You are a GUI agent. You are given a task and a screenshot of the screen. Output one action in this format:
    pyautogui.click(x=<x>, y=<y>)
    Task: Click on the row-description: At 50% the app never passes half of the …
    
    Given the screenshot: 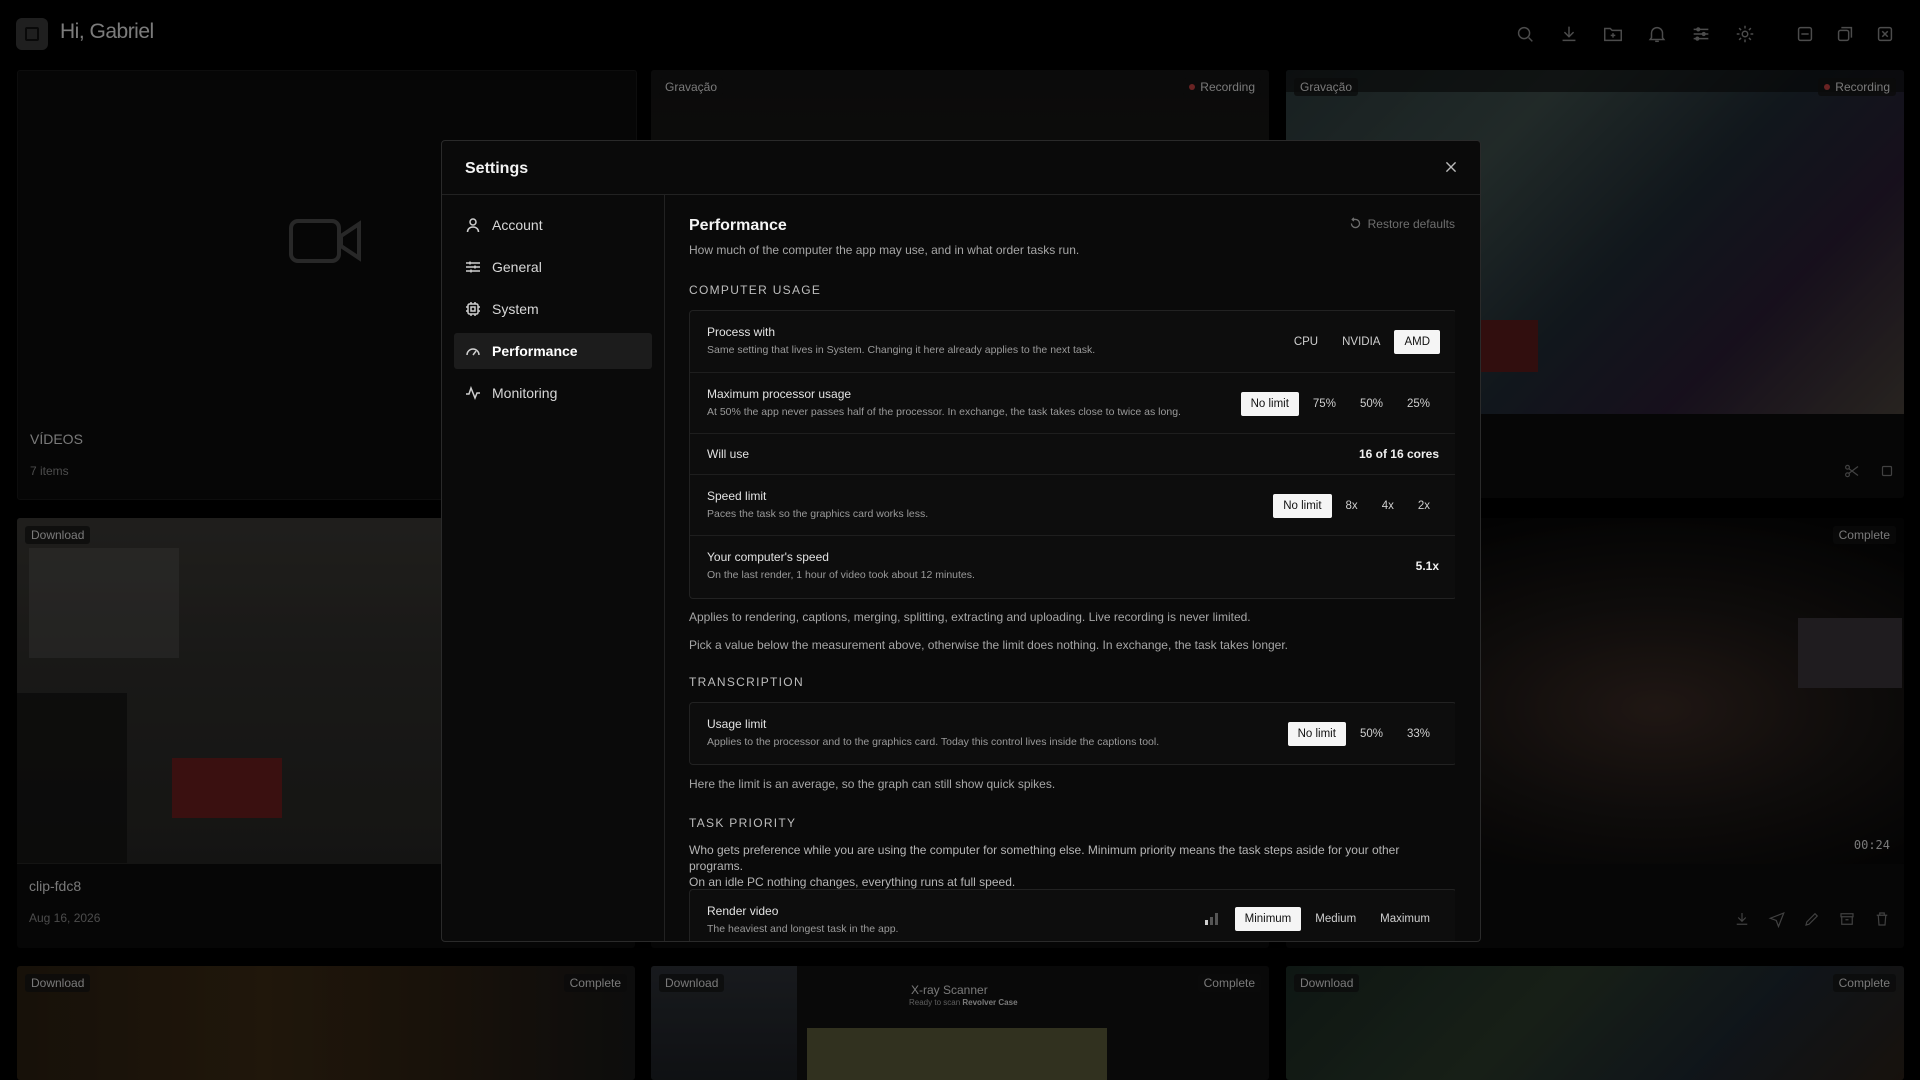 What is the action you would take?
    pyautogui.click(x=944, y=412)
    